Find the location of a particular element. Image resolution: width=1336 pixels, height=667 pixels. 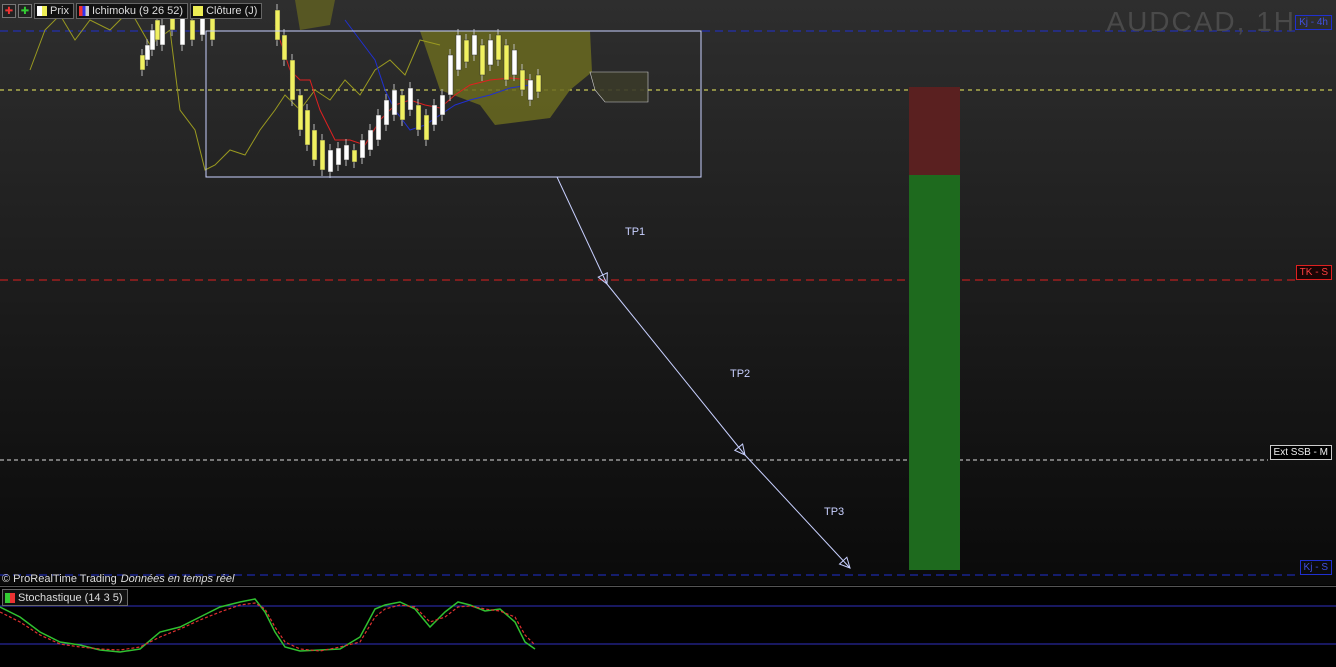

tp1-arrow-line is located at coordinates (582, 230).